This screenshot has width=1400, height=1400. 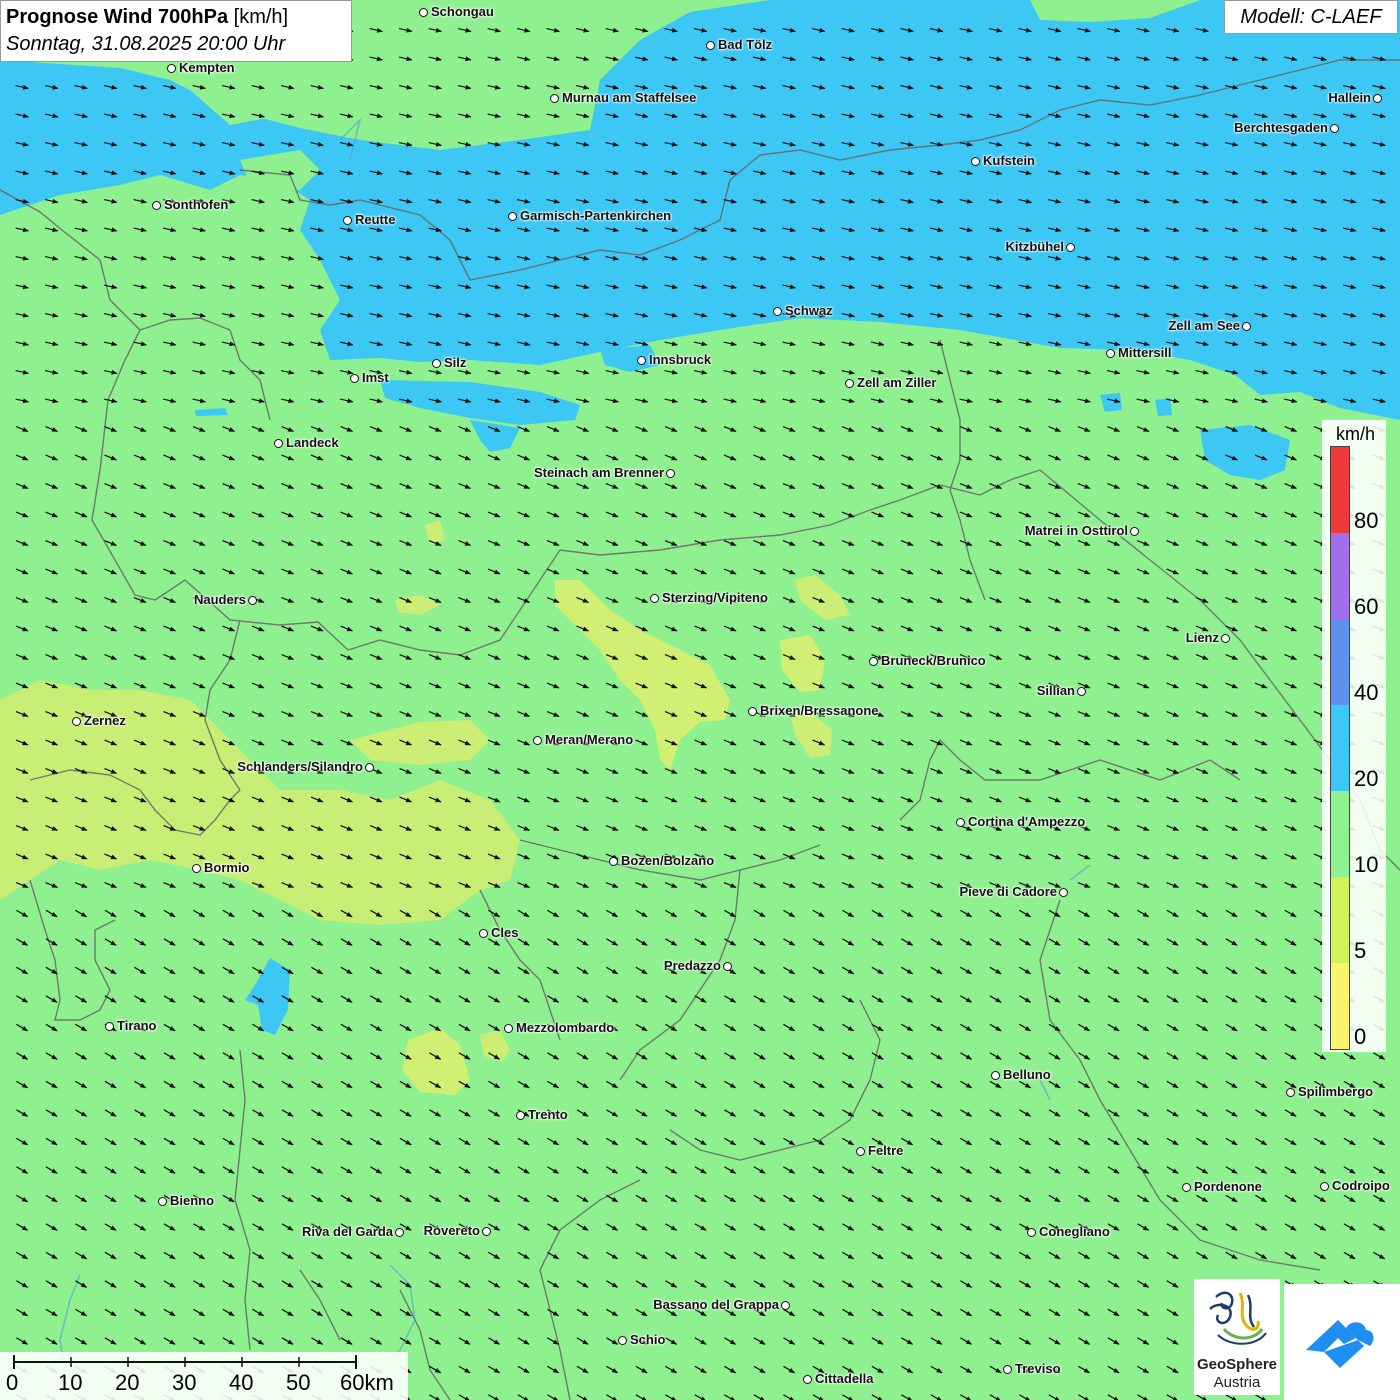 What do you see at coordinates (1366, 778) in the screenshot?
I see `legend-label: 20` at bounding box center [1366, 778].